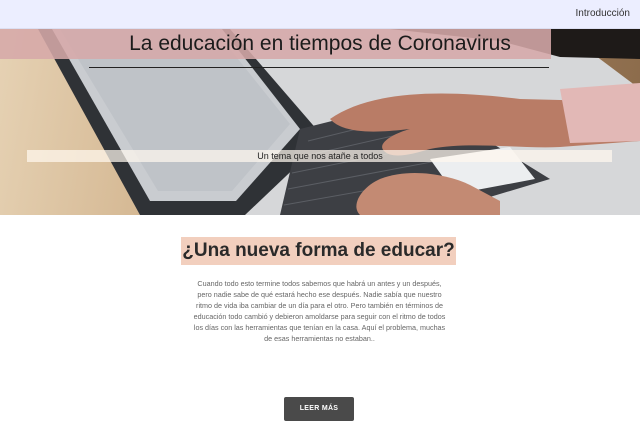  Describe the element at coordinates (319, 67) in the screenshot. I see `hero-title-divider` at that location.